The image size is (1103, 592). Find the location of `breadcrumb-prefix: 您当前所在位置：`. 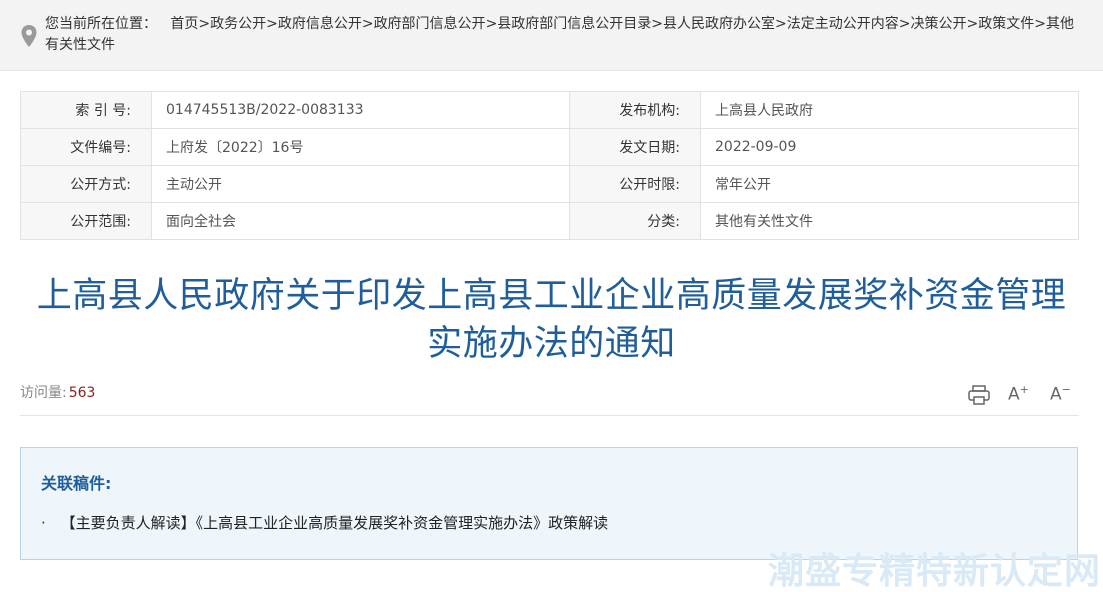

breadcrumb-prefix: 您当前所在位置： is located at coordinates (101, 24).